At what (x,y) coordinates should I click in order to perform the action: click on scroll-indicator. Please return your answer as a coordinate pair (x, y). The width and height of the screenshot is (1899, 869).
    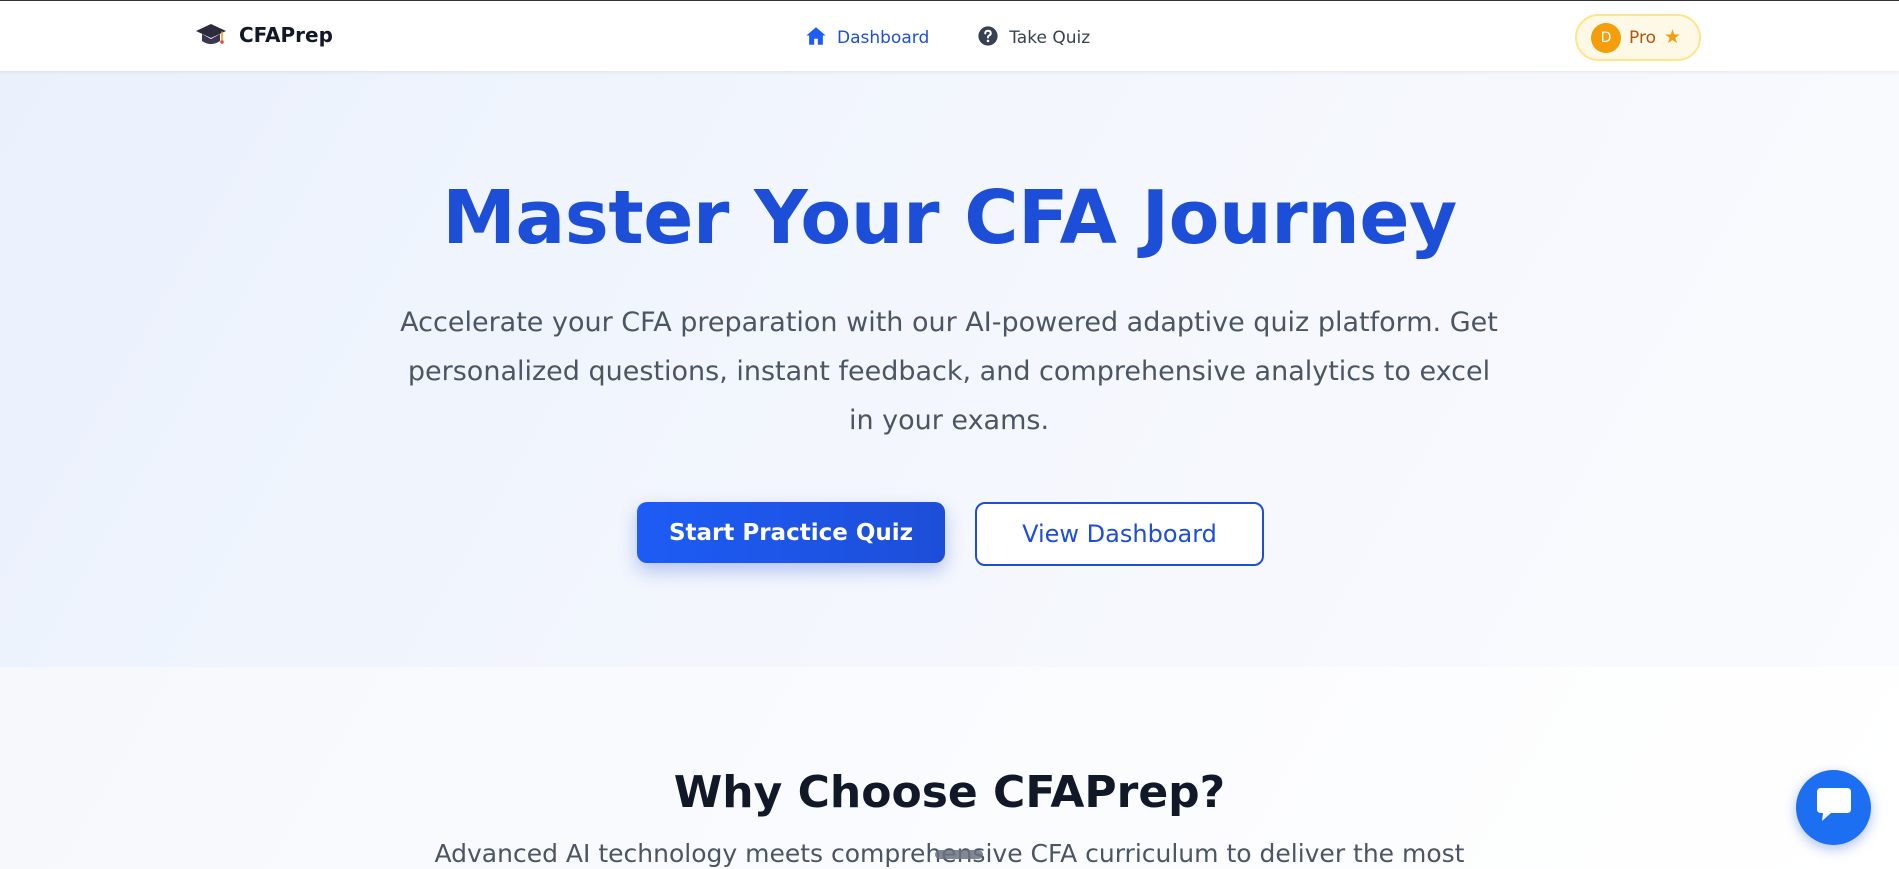
    Looking at the image, I should click on (959, 854).